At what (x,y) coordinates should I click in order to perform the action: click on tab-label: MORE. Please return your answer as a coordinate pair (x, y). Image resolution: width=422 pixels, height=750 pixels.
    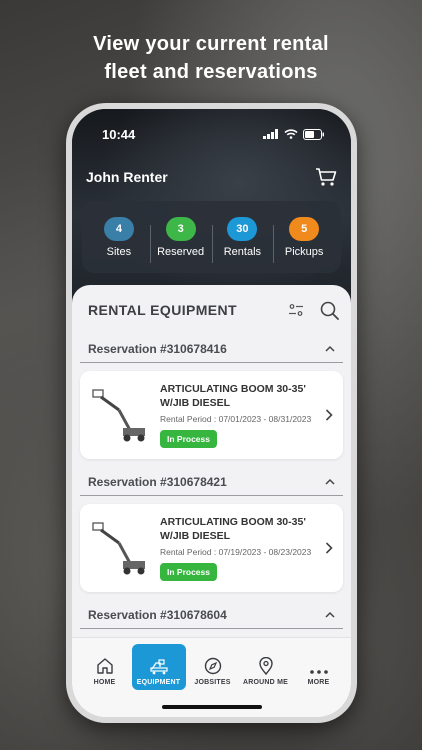
    Looking at the image, I should click on (318, 682).